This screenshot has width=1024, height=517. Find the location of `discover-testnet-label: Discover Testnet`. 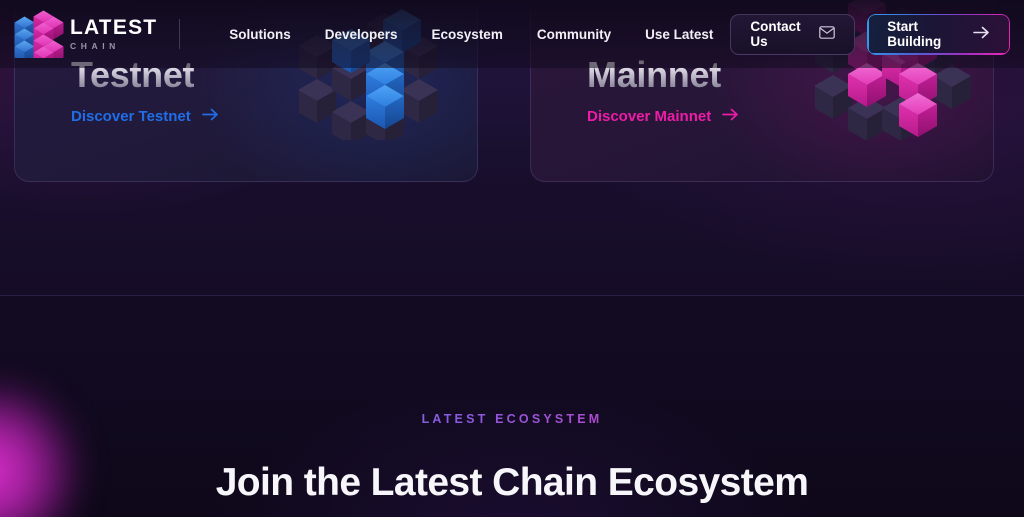

discover-testnet-label: Discover Testnet is located at coordinates (131, 116).